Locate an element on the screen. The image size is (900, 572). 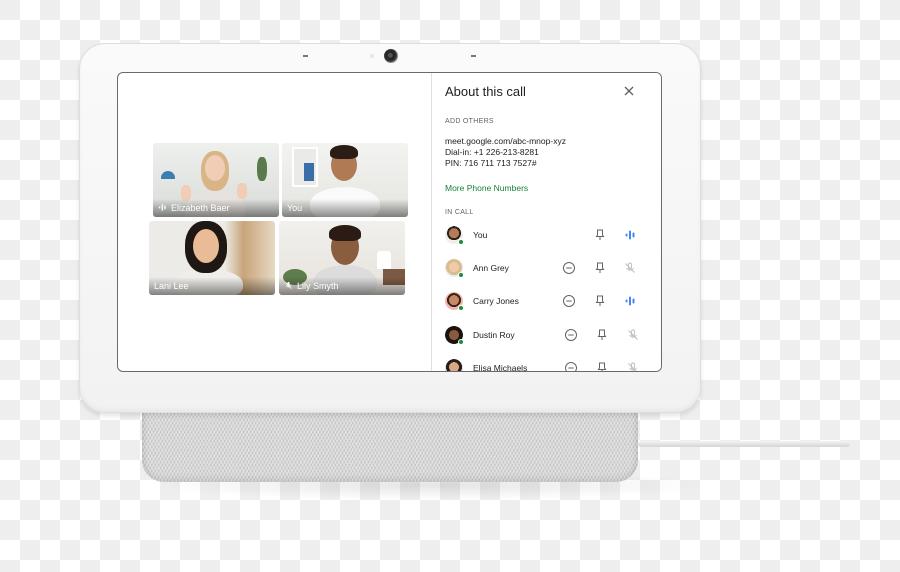
dial-in-number: +1 226-213-8281 is located at coordinates (506, 152).